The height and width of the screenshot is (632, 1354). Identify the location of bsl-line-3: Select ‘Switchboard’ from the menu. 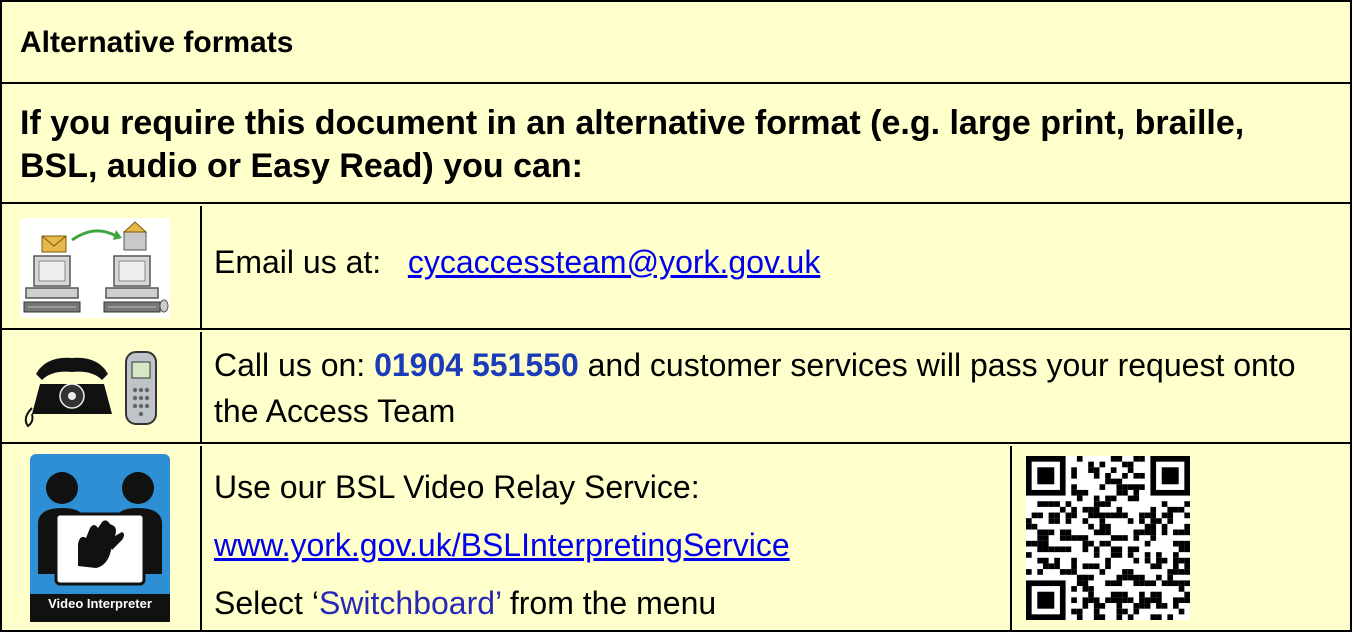
(604, 603).